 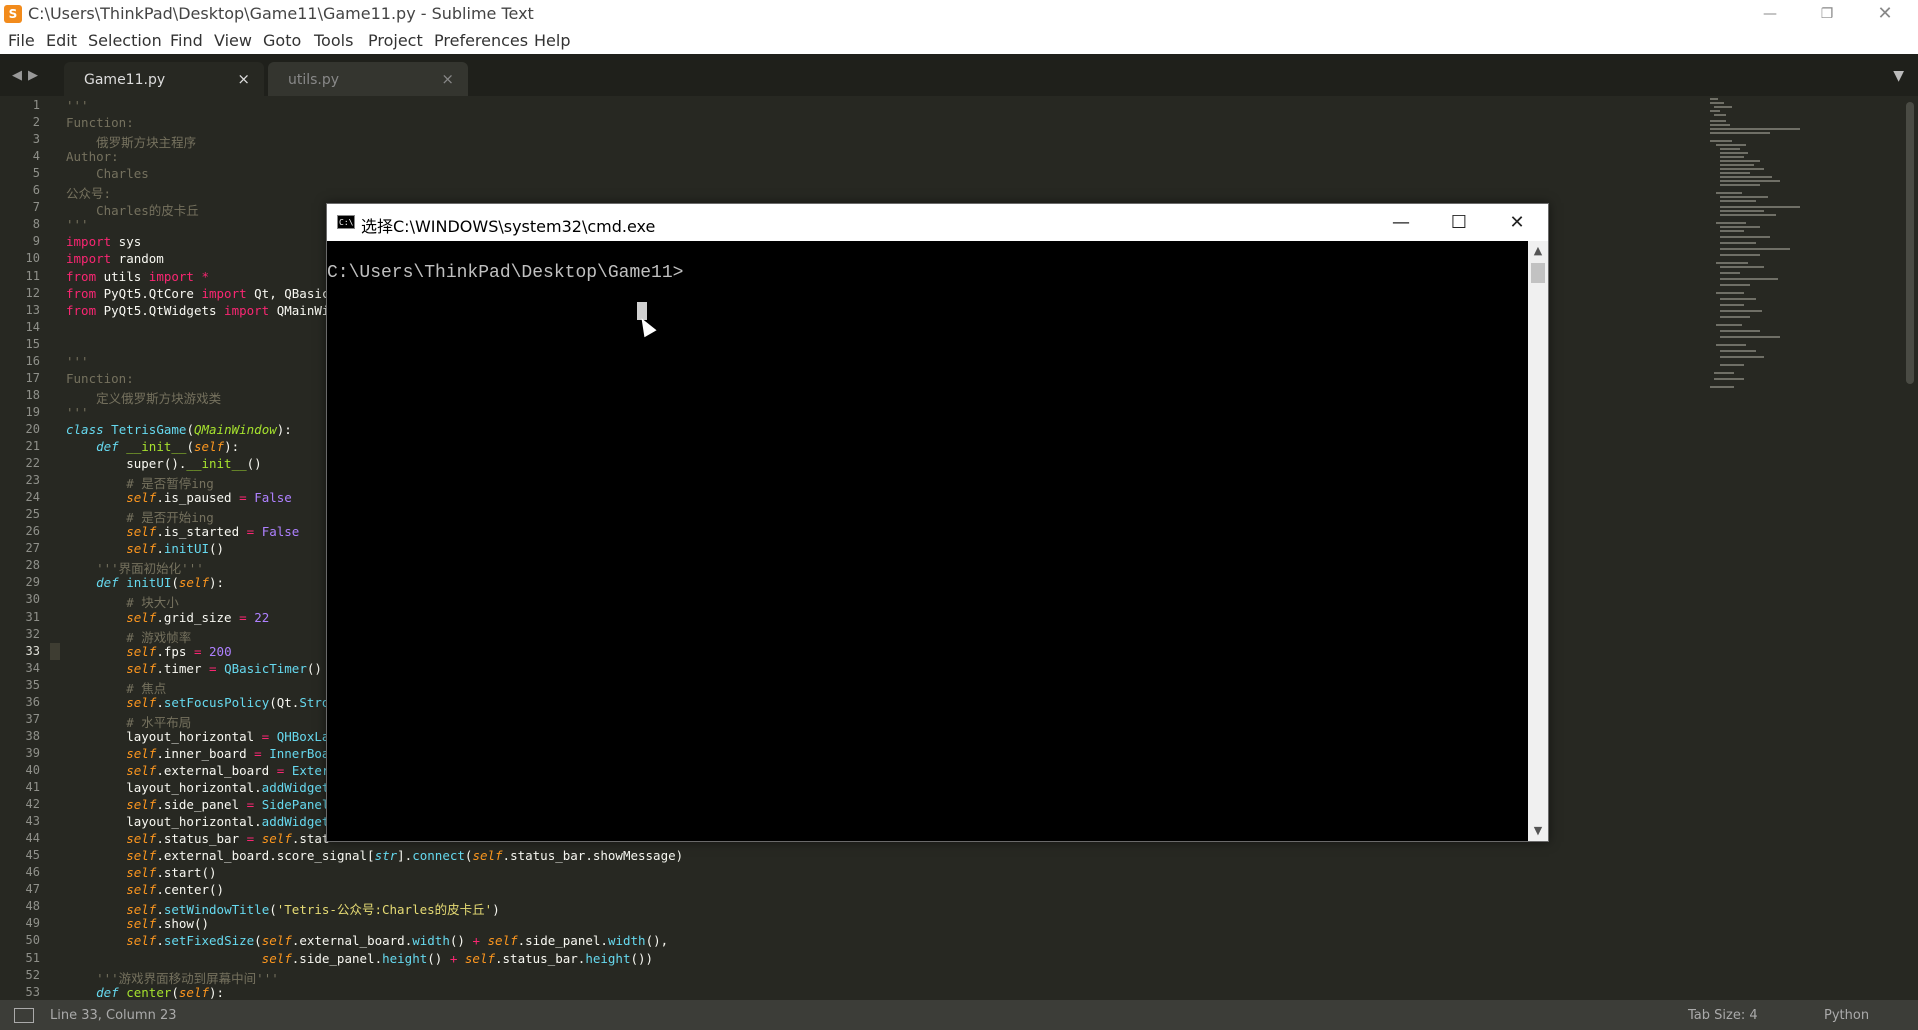 What do you see at coordinates (32, 991) in the screenshot?
I see `line-number: 53` at bounding box center [32, 991].